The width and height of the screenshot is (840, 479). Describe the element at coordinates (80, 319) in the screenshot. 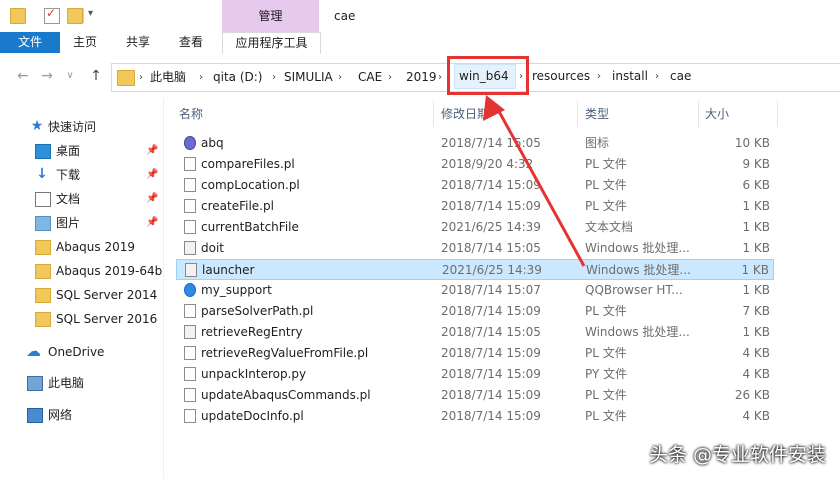

I see `nav-folder-sql-server-2016: SQL Server 2016` at that location.